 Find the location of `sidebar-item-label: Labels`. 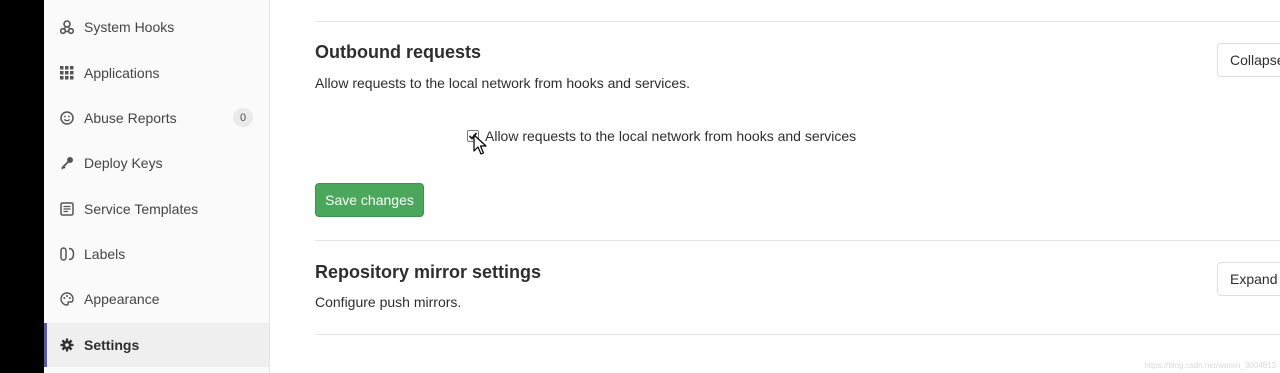

sidebar-item-label: Labels is located at coordinates (105, 254).